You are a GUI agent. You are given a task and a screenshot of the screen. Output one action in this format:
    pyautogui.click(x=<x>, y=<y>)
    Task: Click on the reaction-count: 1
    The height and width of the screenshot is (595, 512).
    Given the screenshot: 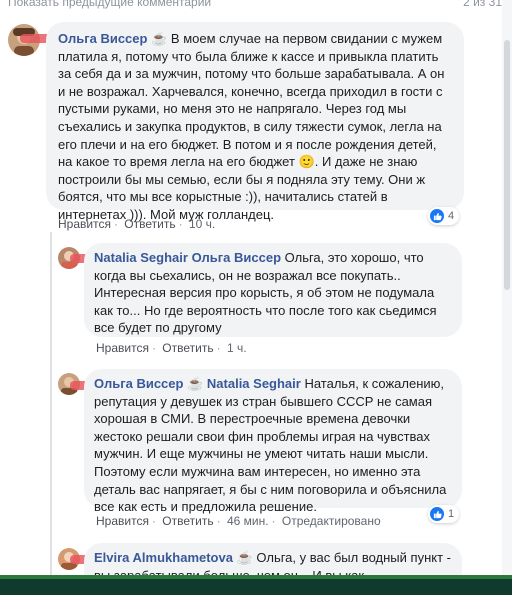 What is the action you would take?
    pyautogui.click(x=444, y=514)
    